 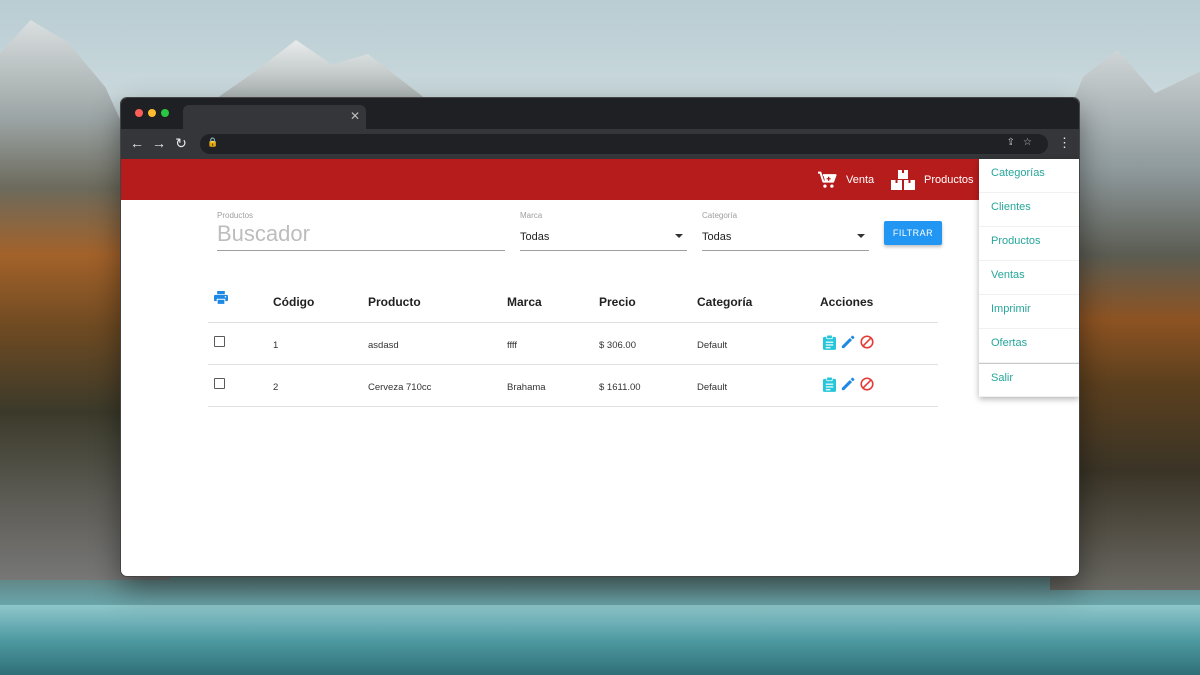 What do you see at coordinates (725, 302) in the screenshot?
I see `header-categoria: Categoría` at bounding box center [725, 302].